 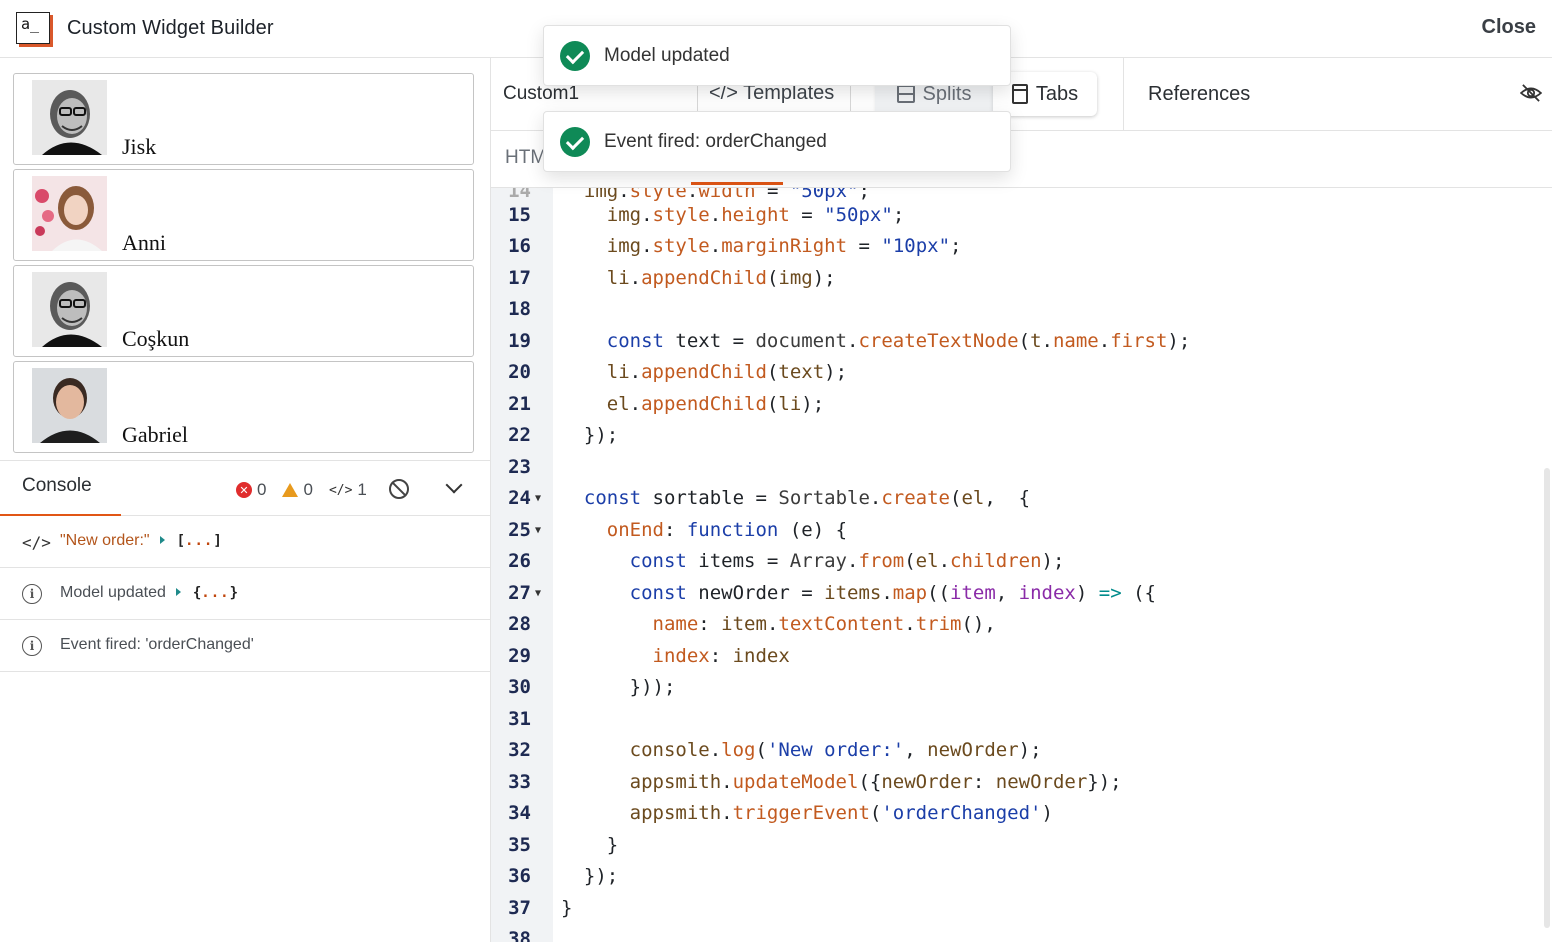 I want to click on chevron-down-icon, so click(x=454, y=485).